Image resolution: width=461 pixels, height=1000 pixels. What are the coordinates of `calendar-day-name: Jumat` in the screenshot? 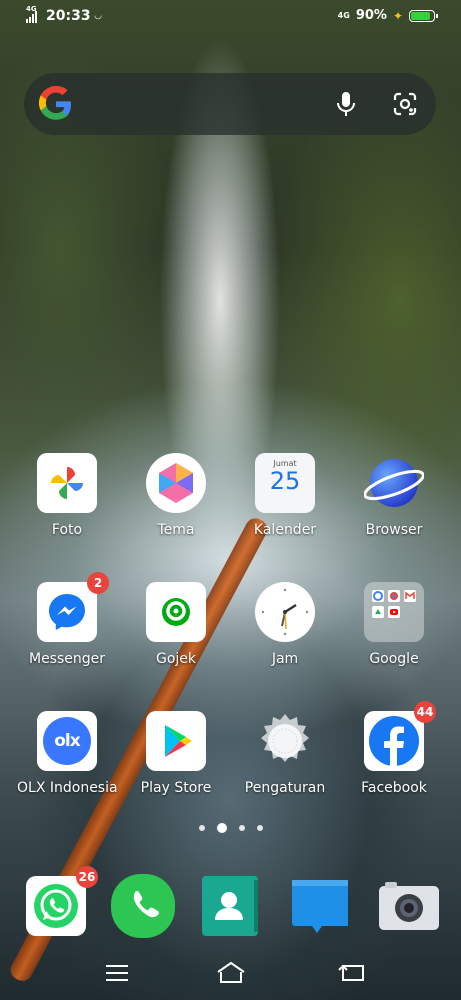 It's located at (285, 463).